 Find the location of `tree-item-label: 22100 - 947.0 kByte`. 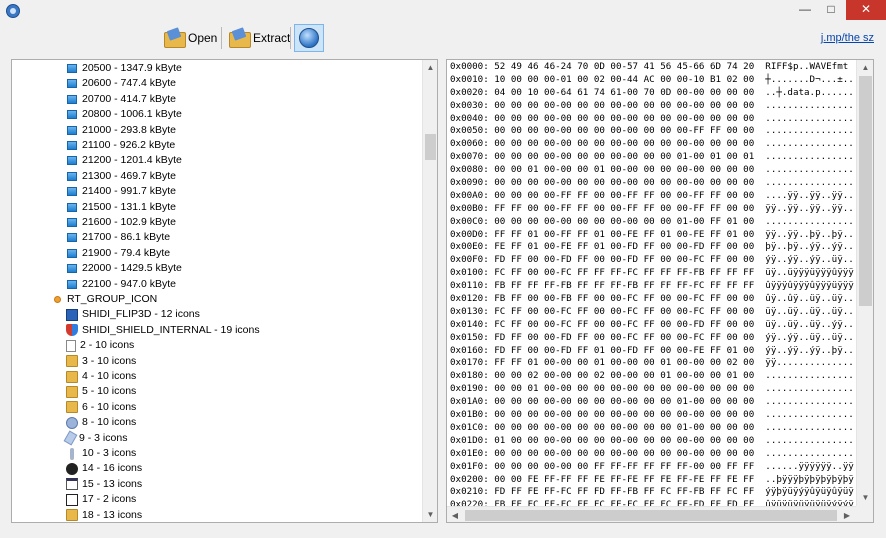

tree-item-label: 22100 - 947.0 kByte is located at coordinates (129, 283).